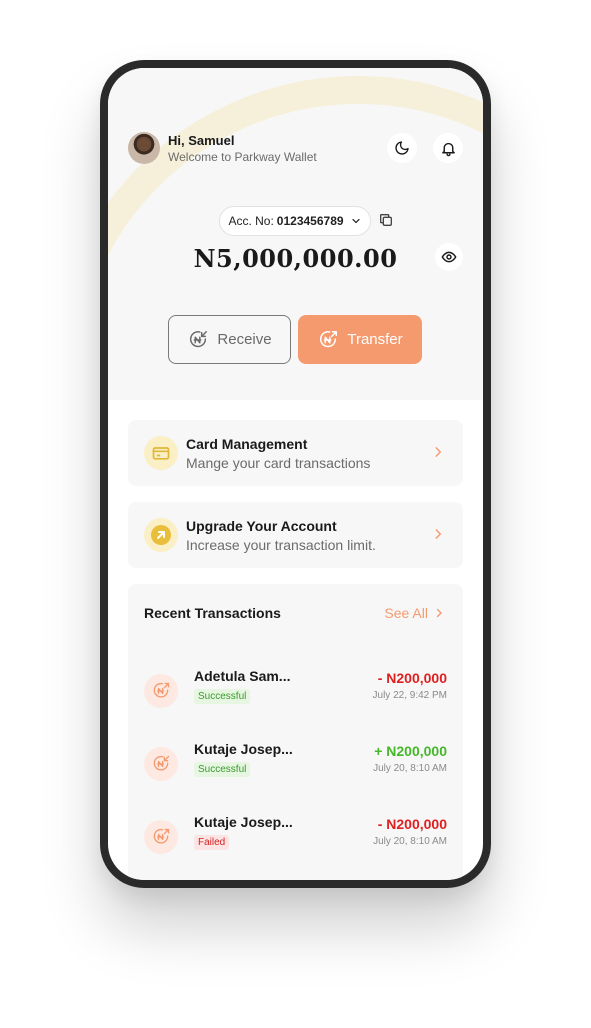 Image resolution: width=591 pixels, height=1028 pixels. Describe the element at coordinates (201, 140) in the screenshot. I see `greeting-text: Hi, Samuel` at that location.